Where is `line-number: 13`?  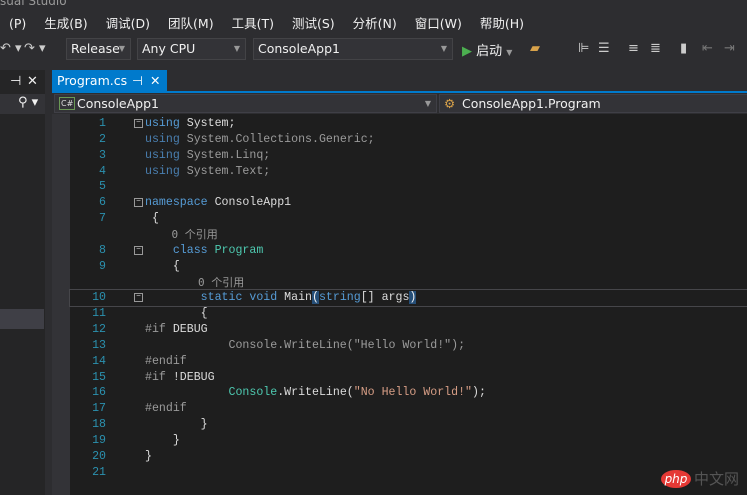
line-number: 13 is located at coordinates (99, 345).